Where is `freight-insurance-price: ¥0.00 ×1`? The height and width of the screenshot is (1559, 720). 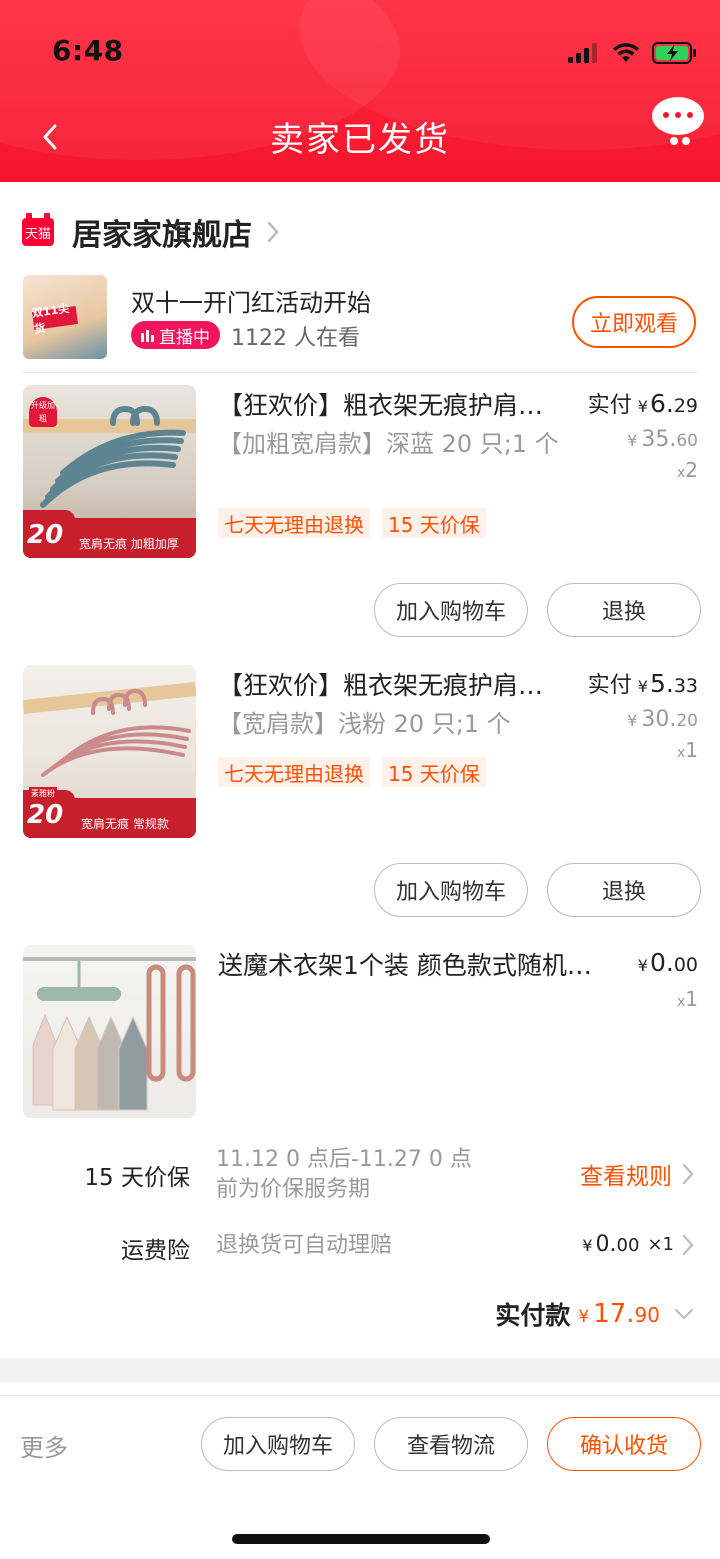 freight-insurance-price: ¥0.00 ×1 is located at coordinates (638, 1244).